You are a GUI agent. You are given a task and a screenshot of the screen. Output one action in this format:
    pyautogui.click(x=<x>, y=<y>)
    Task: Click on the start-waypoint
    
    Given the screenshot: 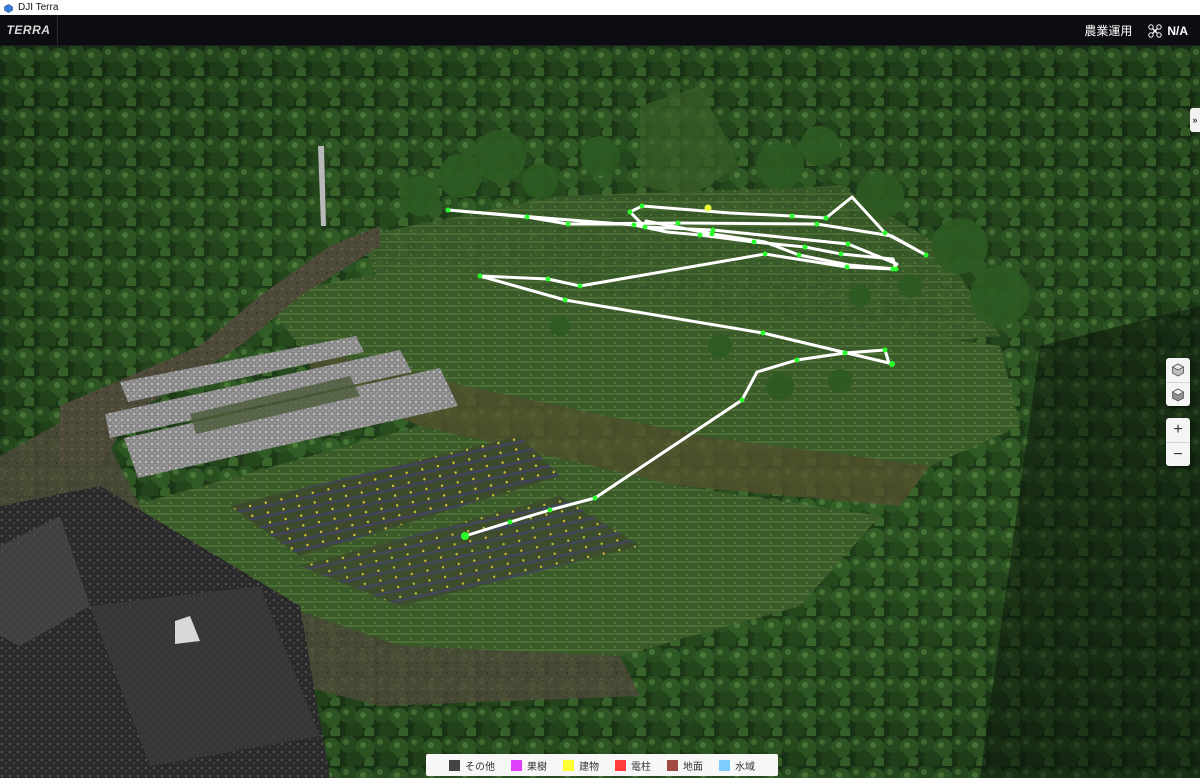 What is the action you would take?
    pyautogui.click(x=708, y=208)
    